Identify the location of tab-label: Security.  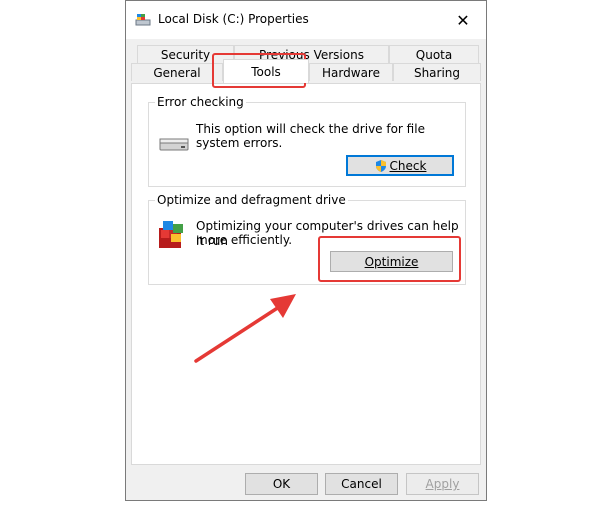
(185, 54).